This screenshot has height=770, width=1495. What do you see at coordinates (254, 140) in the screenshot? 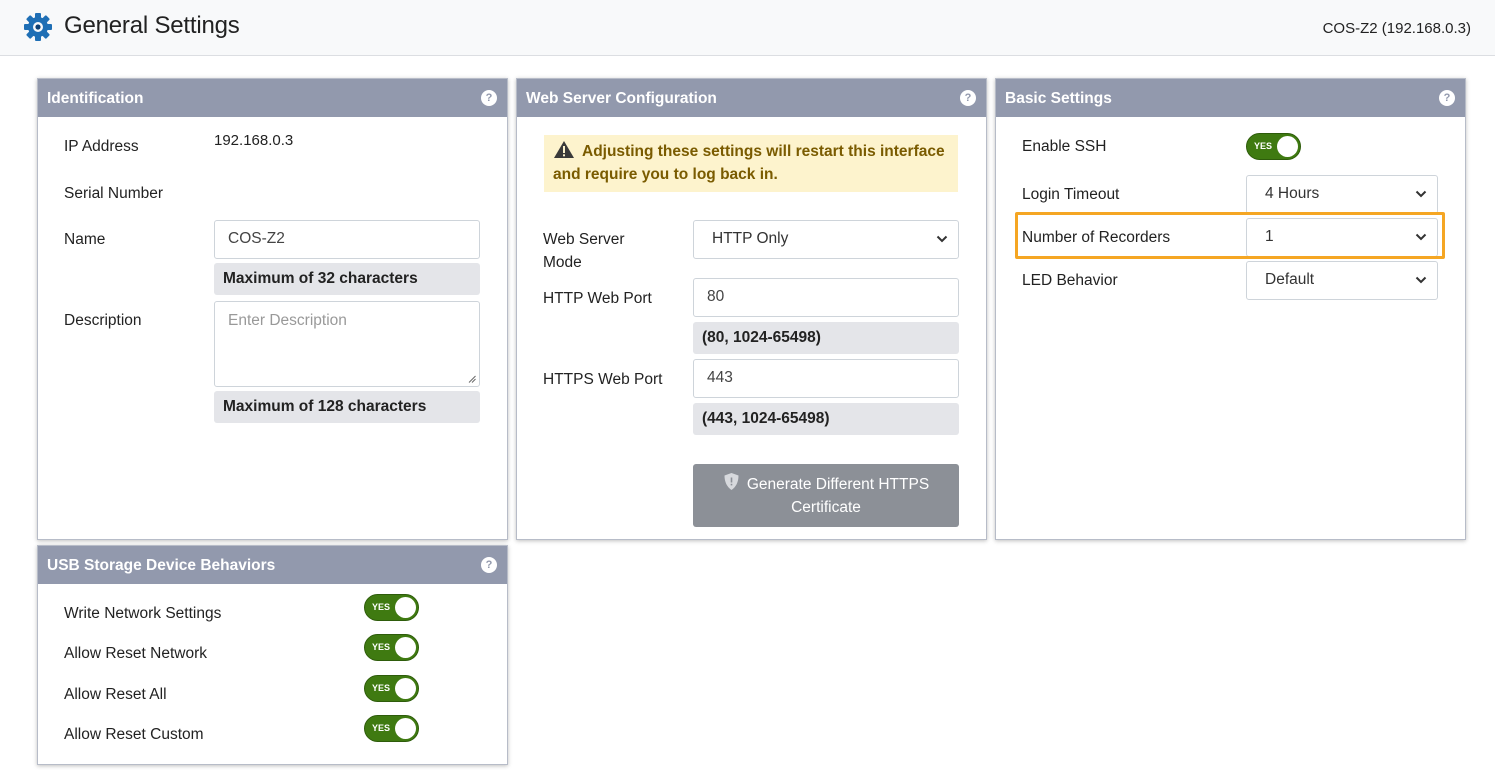
I see `ip-address-value: 192.168.0.3` at bounding box center [254, 140].